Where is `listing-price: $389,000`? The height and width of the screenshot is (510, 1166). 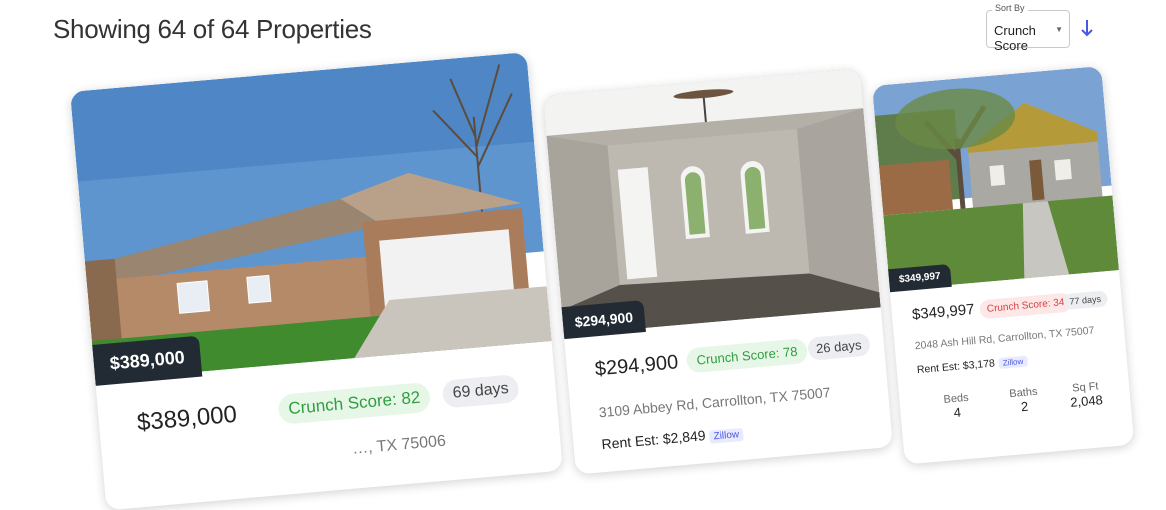 listing-price: $389,000 is located at coordinates (187, 418).